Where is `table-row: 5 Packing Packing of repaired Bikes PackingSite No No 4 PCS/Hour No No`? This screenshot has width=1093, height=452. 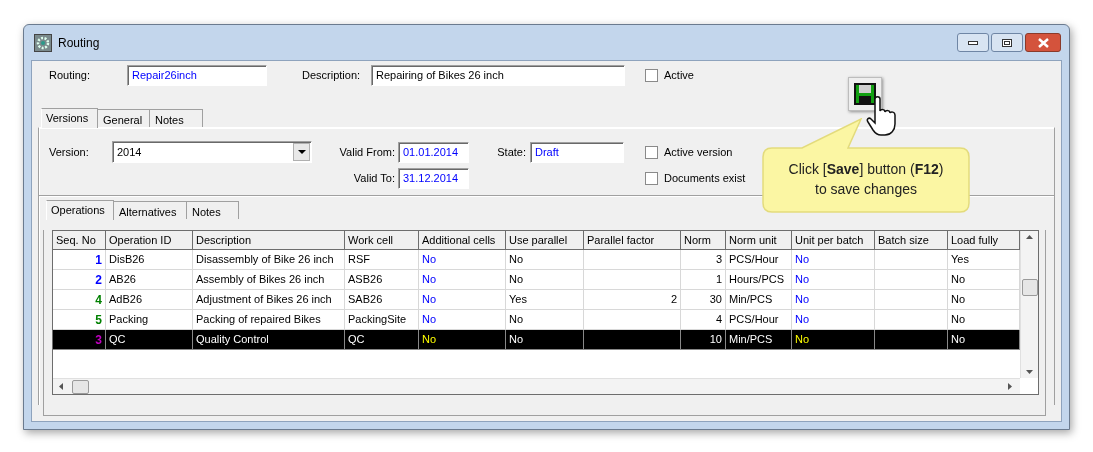 table-row: 5 Packing Packing of repaired Bikes PackingSite No No 4 PCS/Hour No No is located at coordinates (536, 320).